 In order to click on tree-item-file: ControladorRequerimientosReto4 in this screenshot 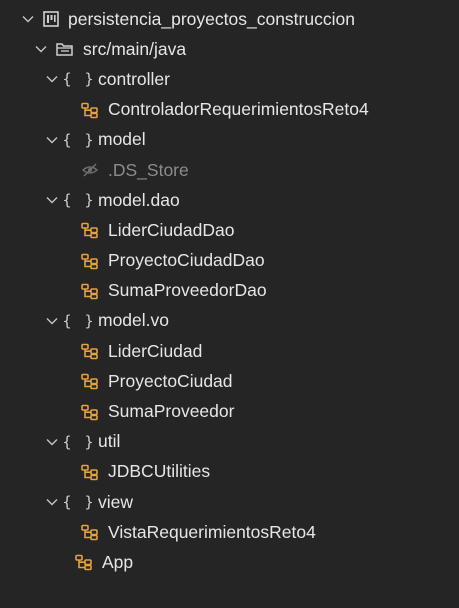, I will do `click(229, 110)`.